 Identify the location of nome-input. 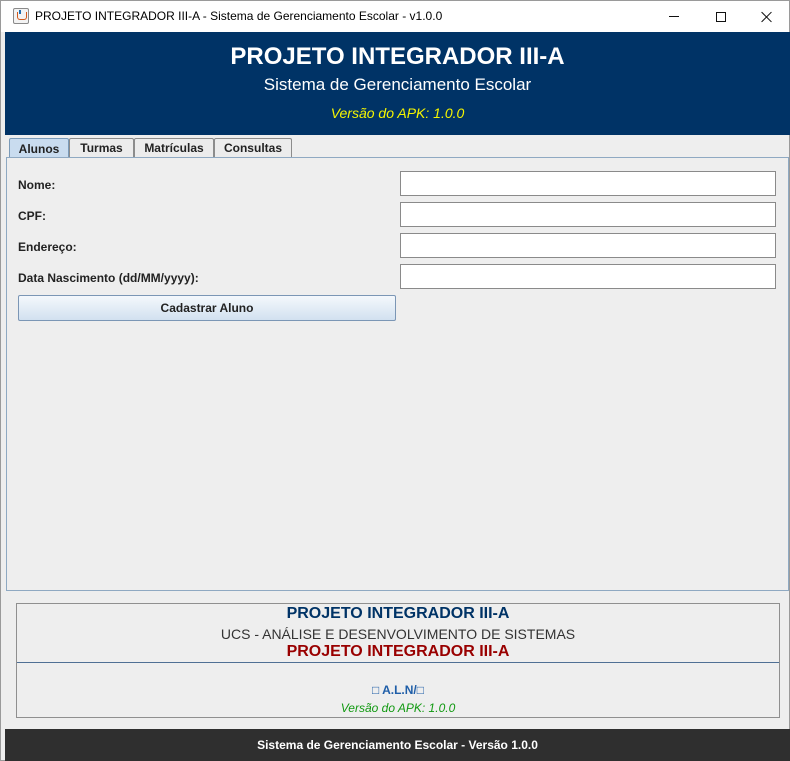
(588, 183).